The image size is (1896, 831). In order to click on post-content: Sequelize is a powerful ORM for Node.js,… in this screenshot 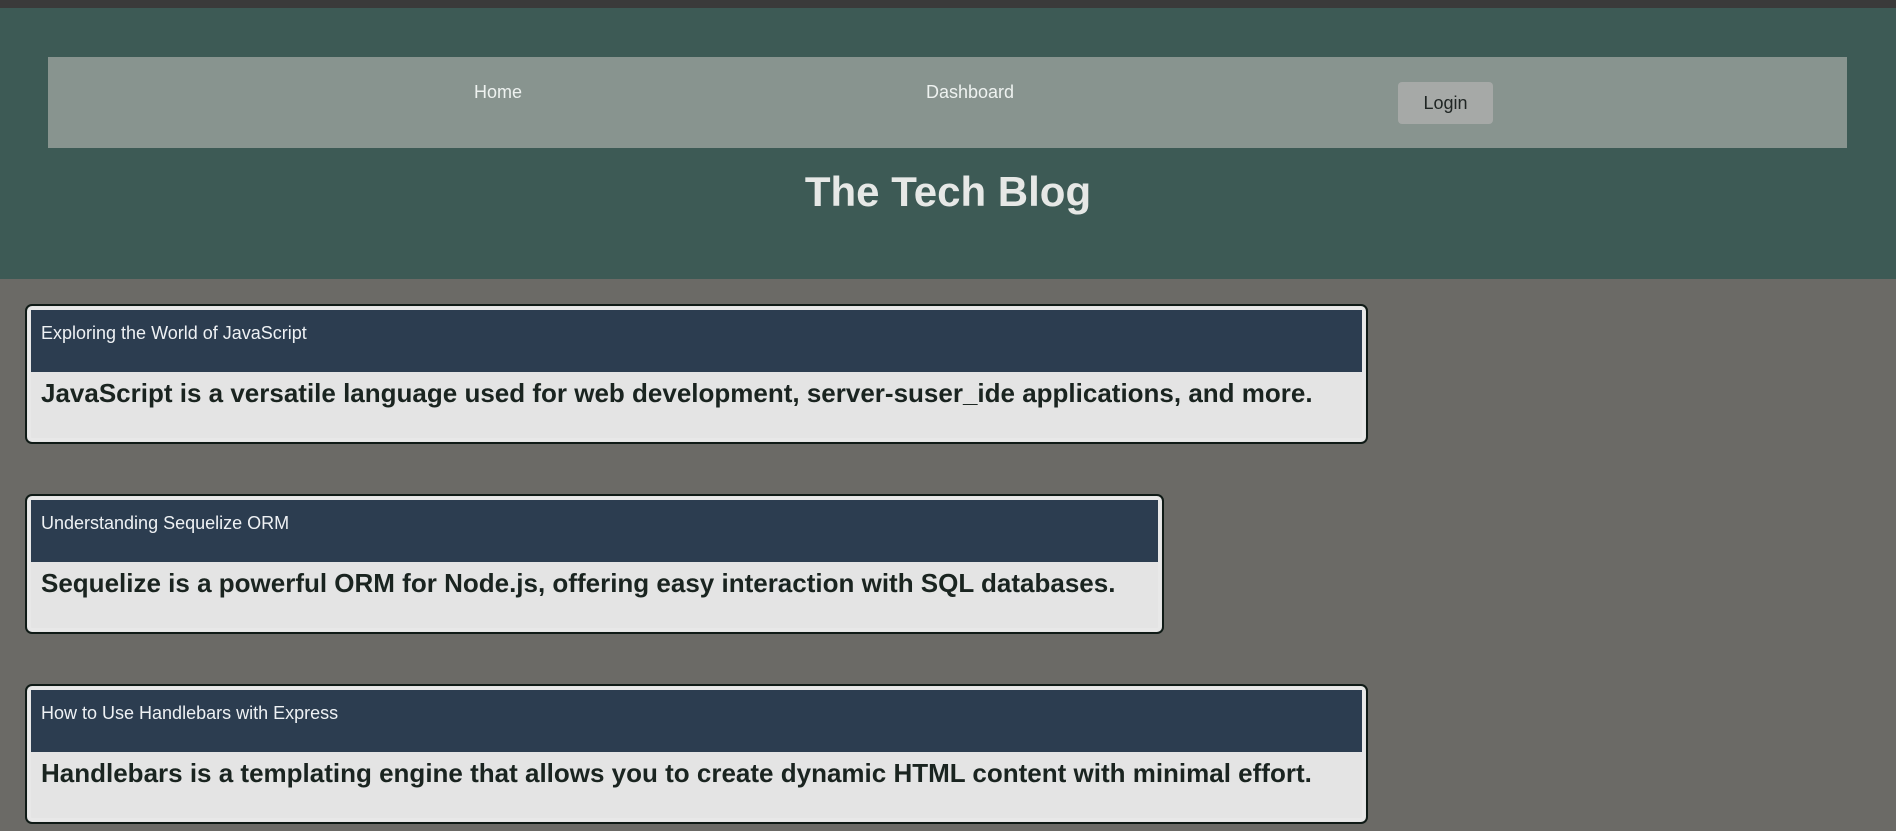, I will do `click(578, 583)`.